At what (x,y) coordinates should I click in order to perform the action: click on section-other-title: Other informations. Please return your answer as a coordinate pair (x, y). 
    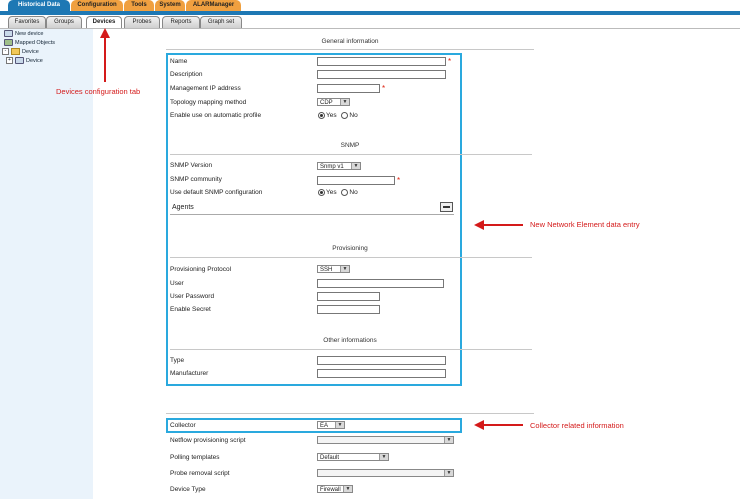
    Looking at the image, I should click on (350, 340).